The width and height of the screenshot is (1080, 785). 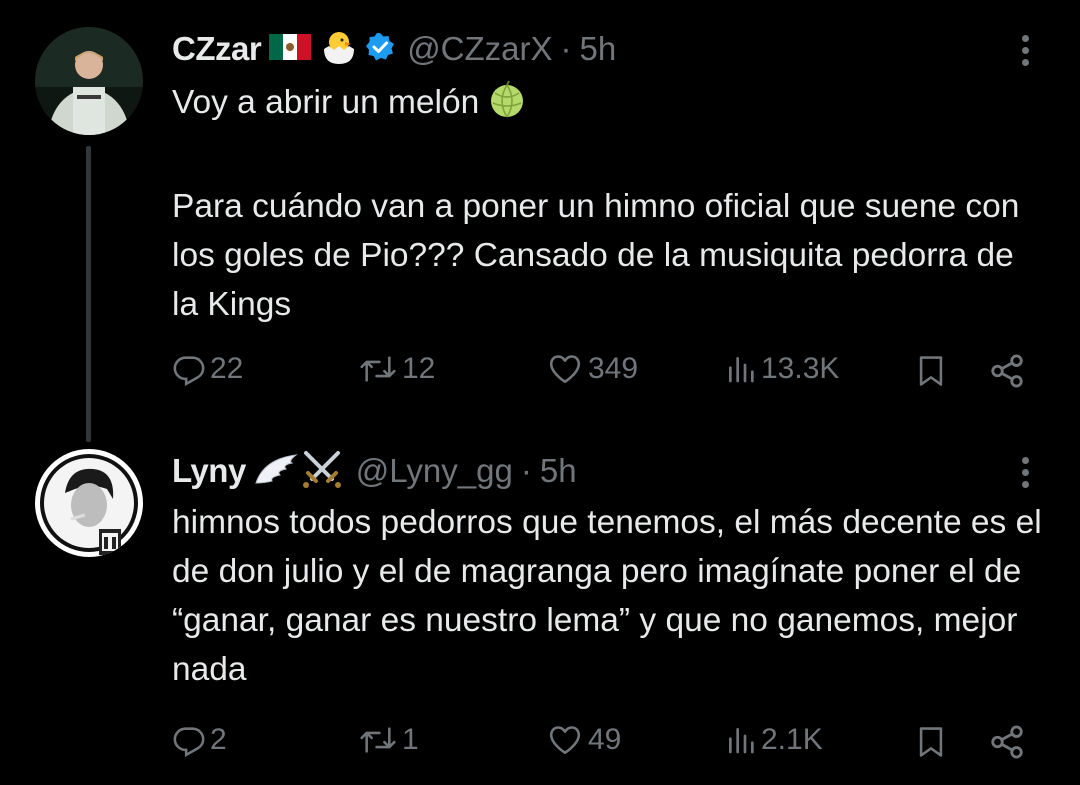 What do you see at coordinates (380, 49) in the screenshot?
I see `verified-badge-icon` at bounding box center [380, 49].